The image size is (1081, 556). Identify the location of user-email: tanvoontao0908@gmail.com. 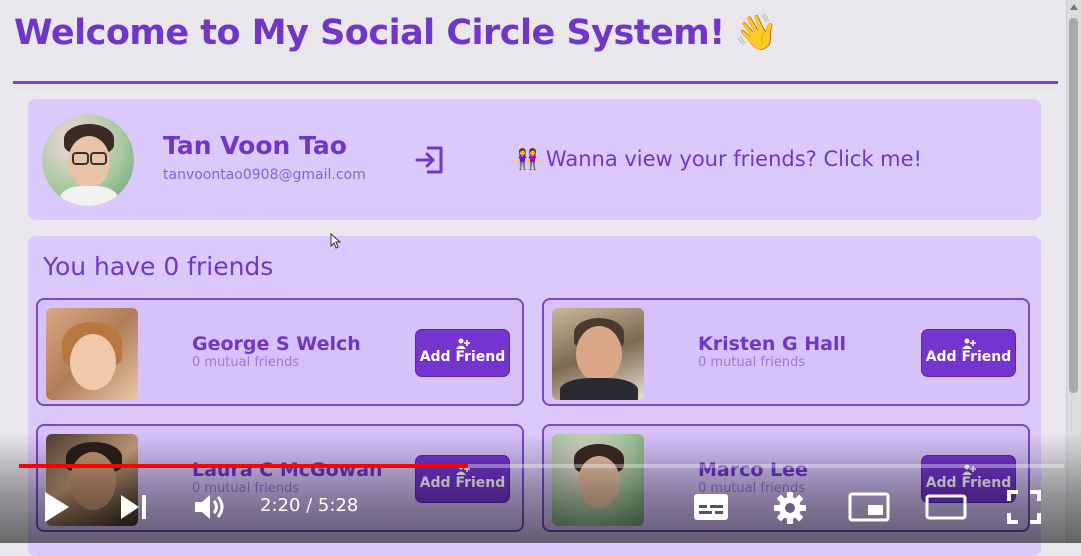
(264, 175).